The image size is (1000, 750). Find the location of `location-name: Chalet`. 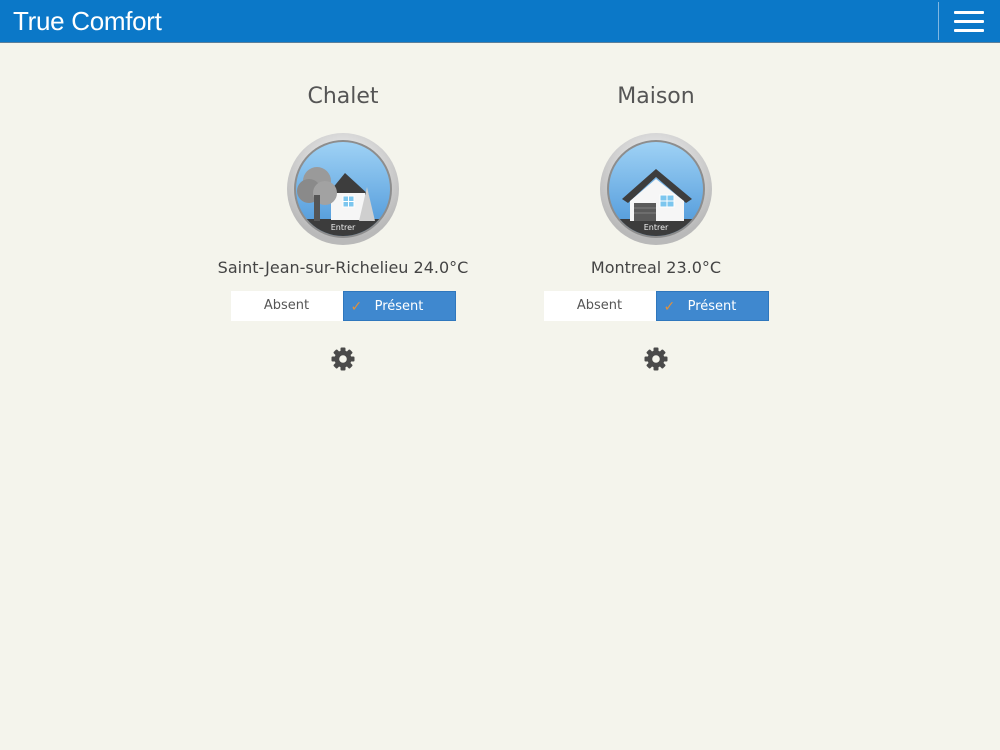

location-name: Chalet is located at coordinates (343, 96).